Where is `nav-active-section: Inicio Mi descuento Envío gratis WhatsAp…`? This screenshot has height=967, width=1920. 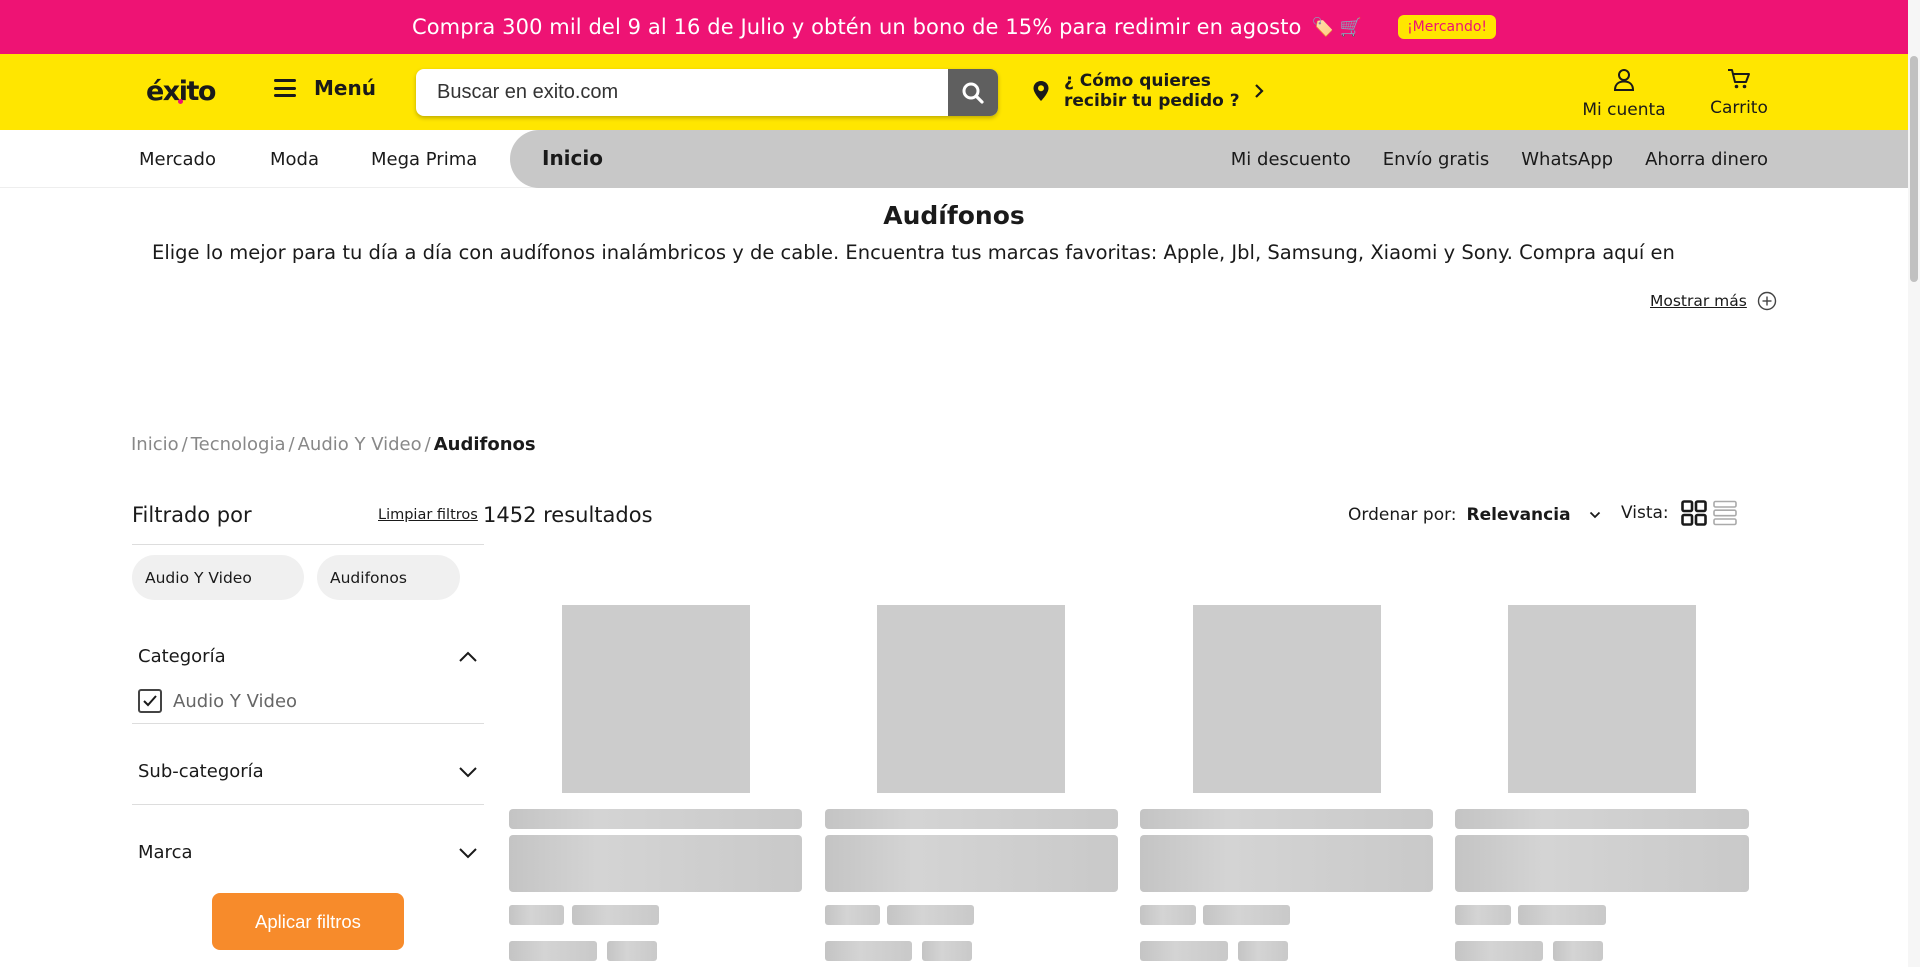
nav-active-section: Inicio Mi descuento Envío gratis WhatsAp… is located at coordinates (1209, 159).